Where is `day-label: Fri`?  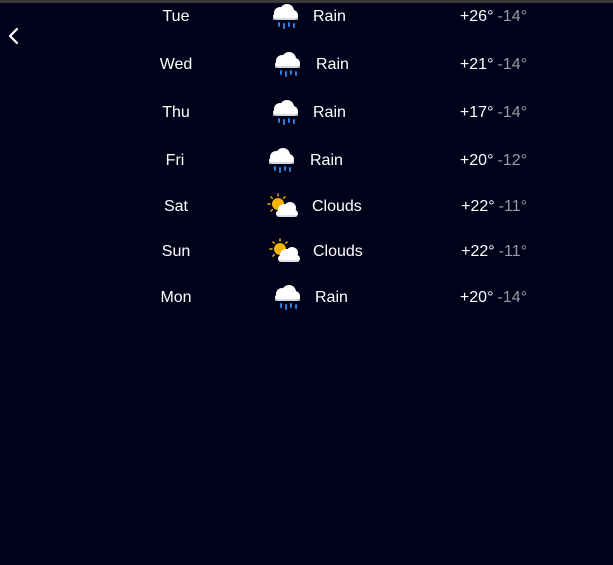
day-label: Fri is located at coordinates (175, 160).